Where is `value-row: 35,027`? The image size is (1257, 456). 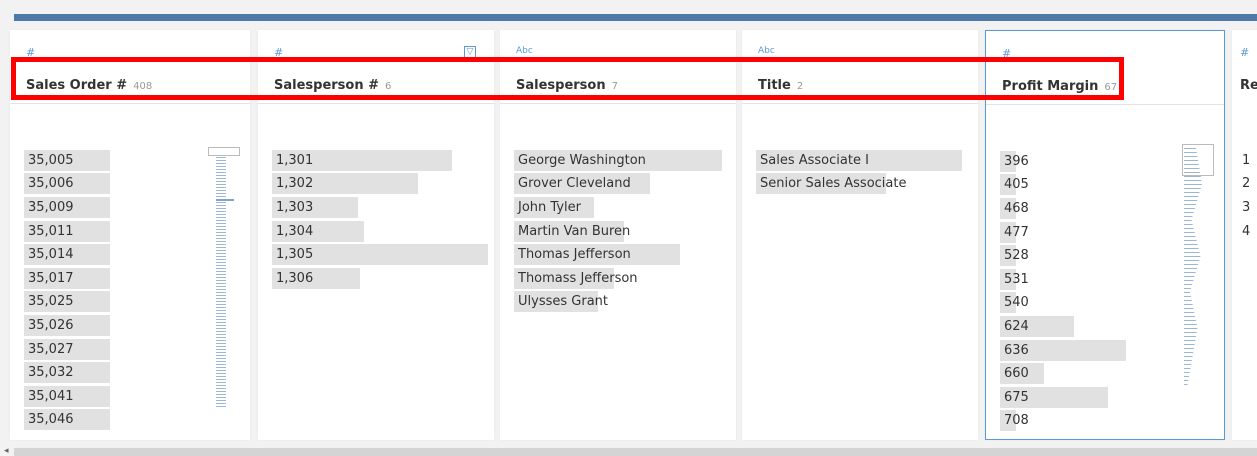 value-row: 35,027 is located at coordinates (67, 349).